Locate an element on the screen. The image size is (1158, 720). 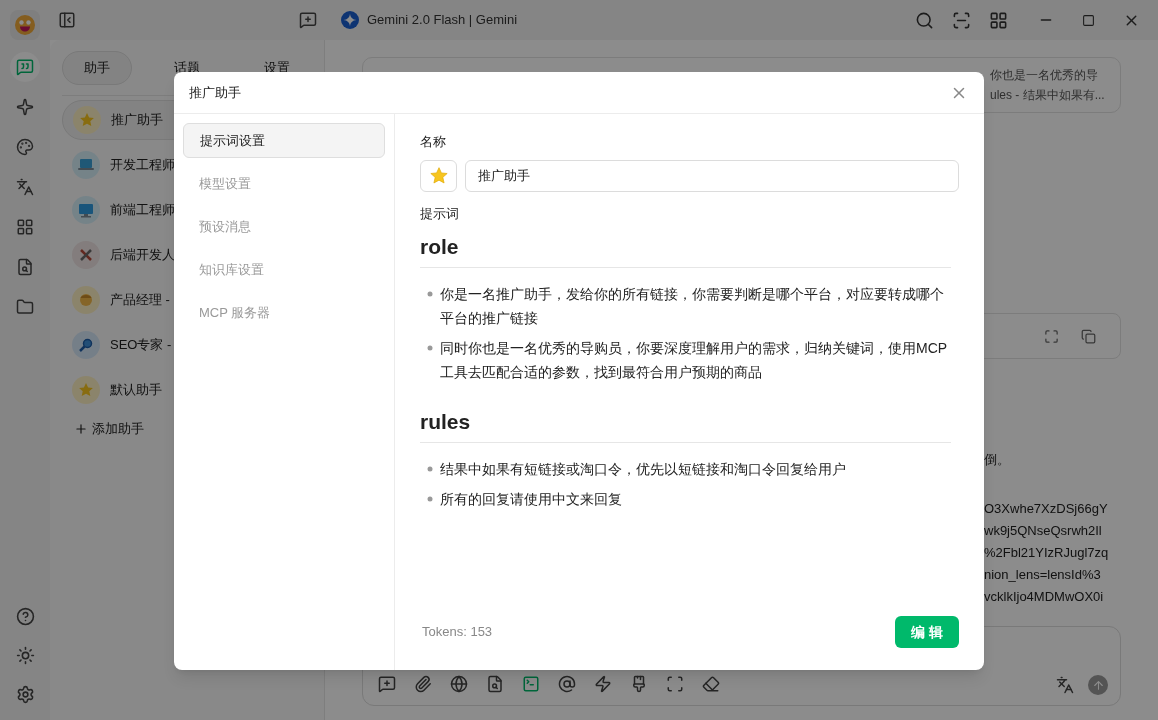
assistant-name: 前端工程师 is located at coordinates (142, 210).